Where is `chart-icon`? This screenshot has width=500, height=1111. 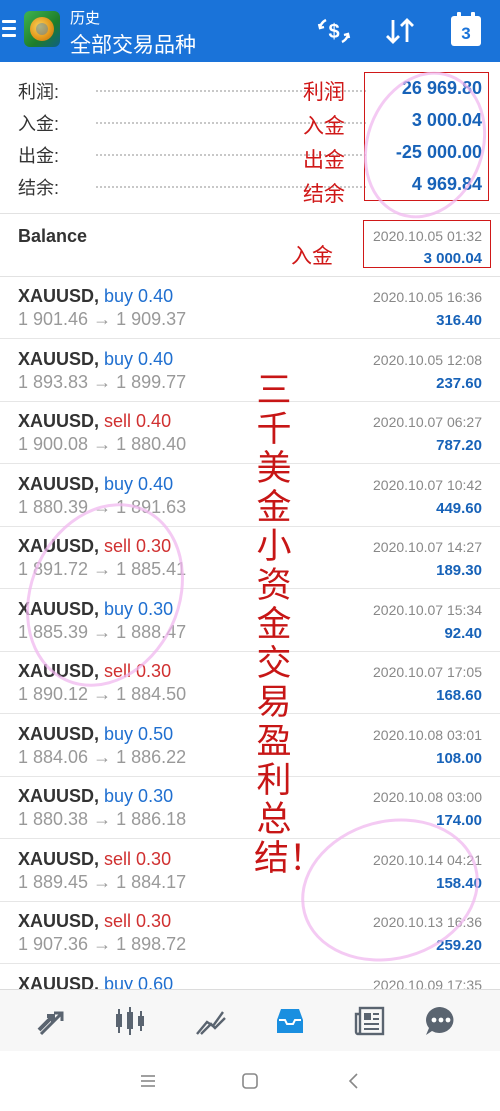
chart-icon is located at coordinates (130, 1021).